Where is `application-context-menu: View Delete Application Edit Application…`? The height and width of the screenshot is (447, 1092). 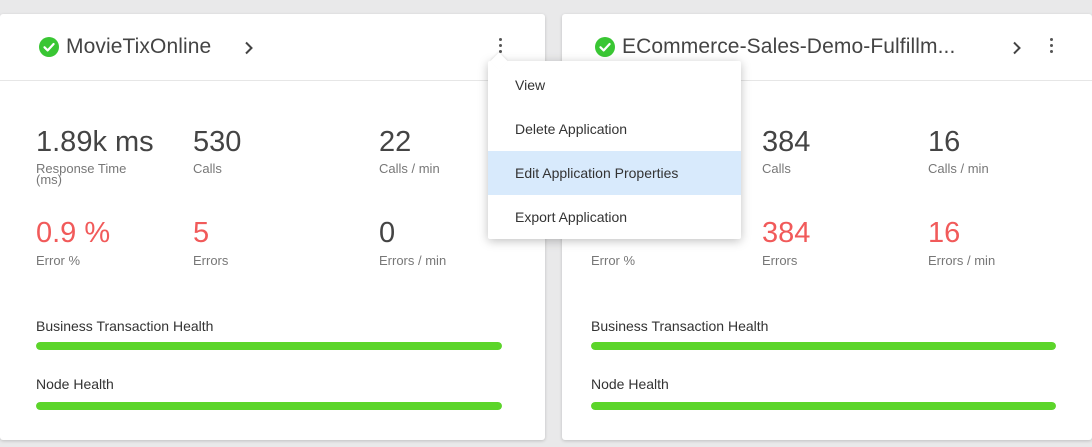 application-context-menu: View Delete Application Edit Application… is located at coordinates (614, 145).